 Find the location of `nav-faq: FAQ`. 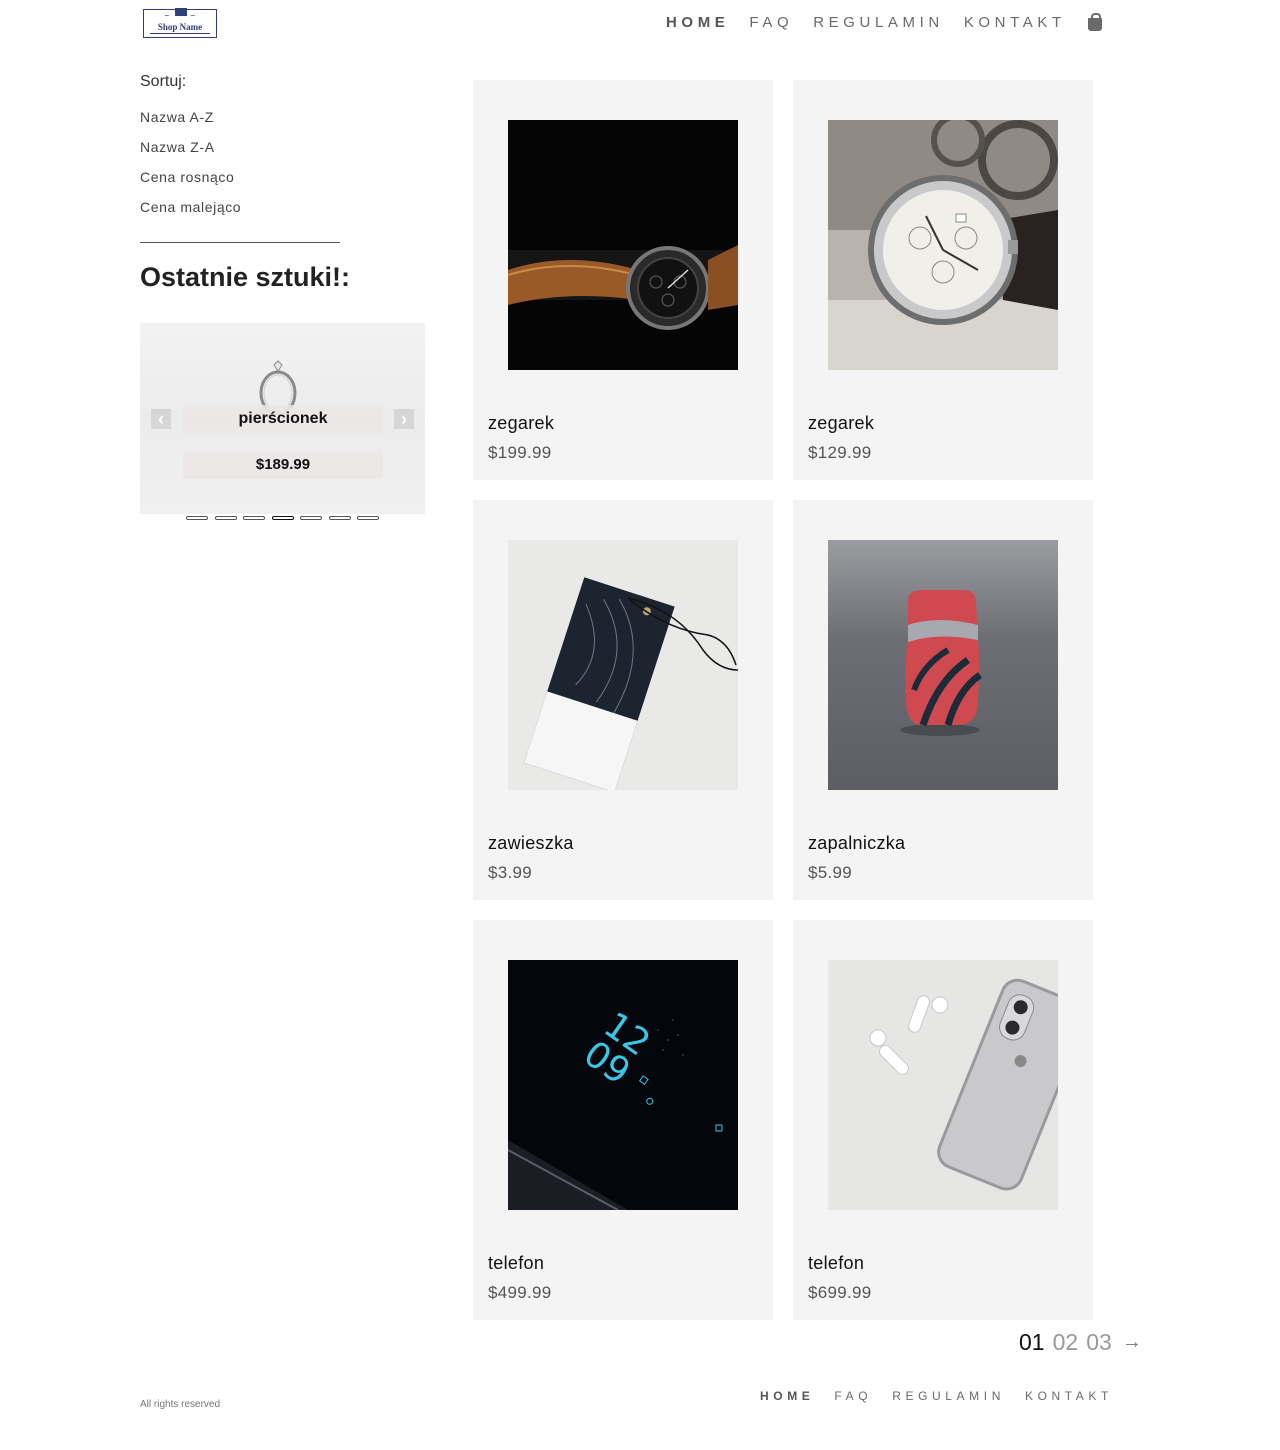

nav-faq: FAQ is located at coordinates (771, 22).